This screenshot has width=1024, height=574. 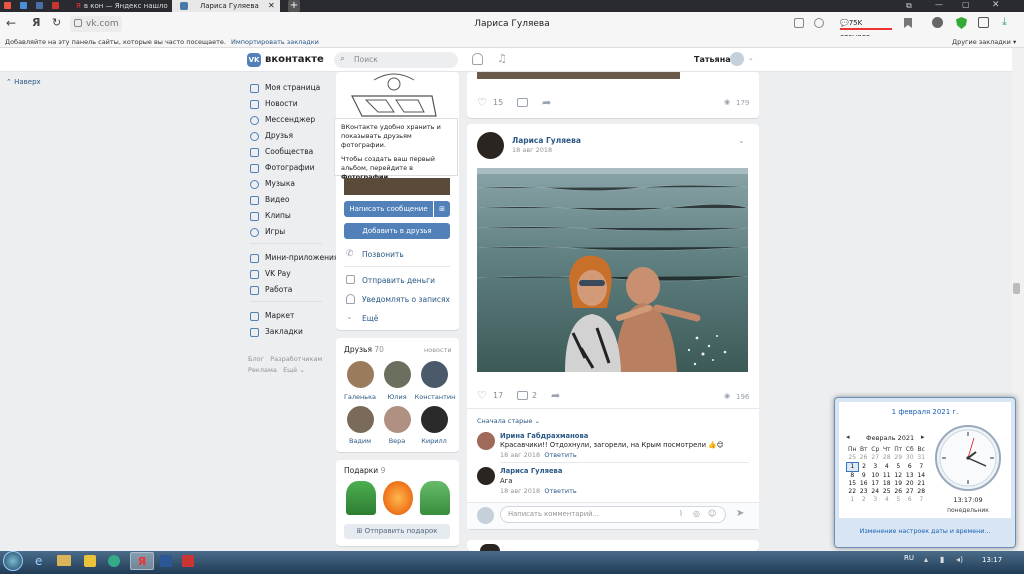 I want to click on friends-updates-link: новости, so click(x=438, y=350).